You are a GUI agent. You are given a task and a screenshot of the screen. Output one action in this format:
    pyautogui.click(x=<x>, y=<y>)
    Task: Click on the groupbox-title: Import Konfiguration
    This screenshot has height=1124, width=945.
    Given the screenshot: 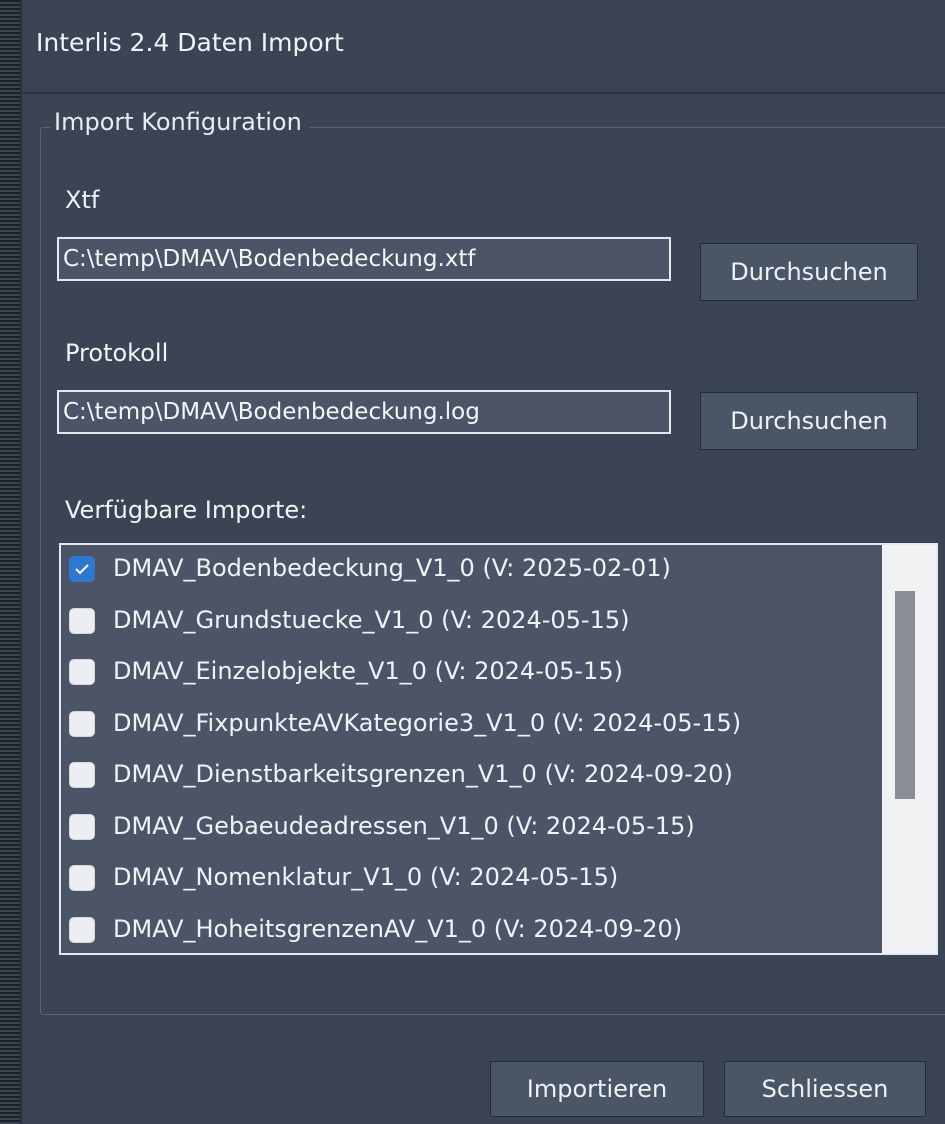 What is the action you would take?
    pyautogui.click(x=180, y=122)
    